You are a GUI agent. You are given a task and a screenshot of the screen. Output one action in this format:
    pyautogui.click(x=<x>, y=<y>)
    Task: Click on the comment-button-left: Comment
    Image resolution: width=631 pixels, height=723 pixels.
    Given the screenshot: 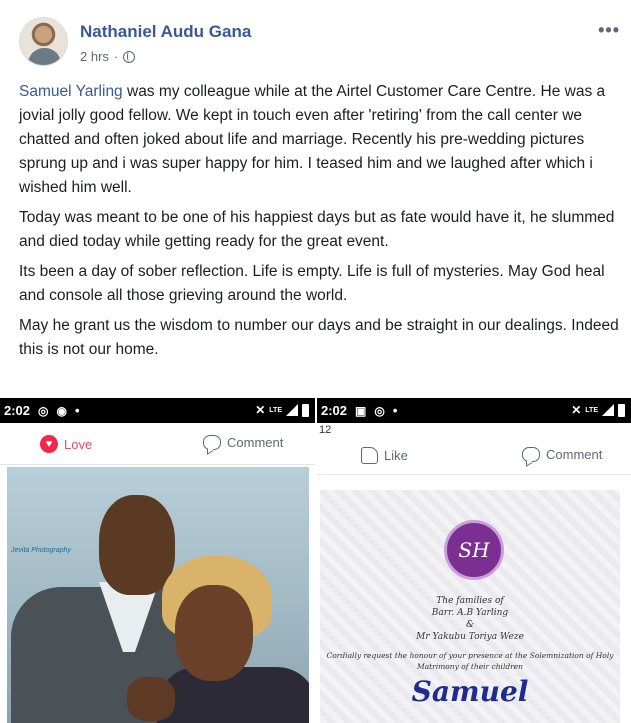 What is the action you would take?
    pyautogui.click(x=243, y=442)
    